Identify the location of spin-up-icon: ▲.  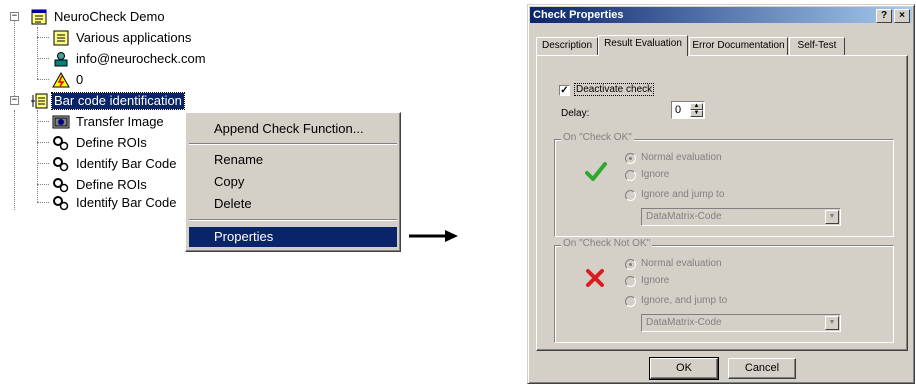
(696, 106).